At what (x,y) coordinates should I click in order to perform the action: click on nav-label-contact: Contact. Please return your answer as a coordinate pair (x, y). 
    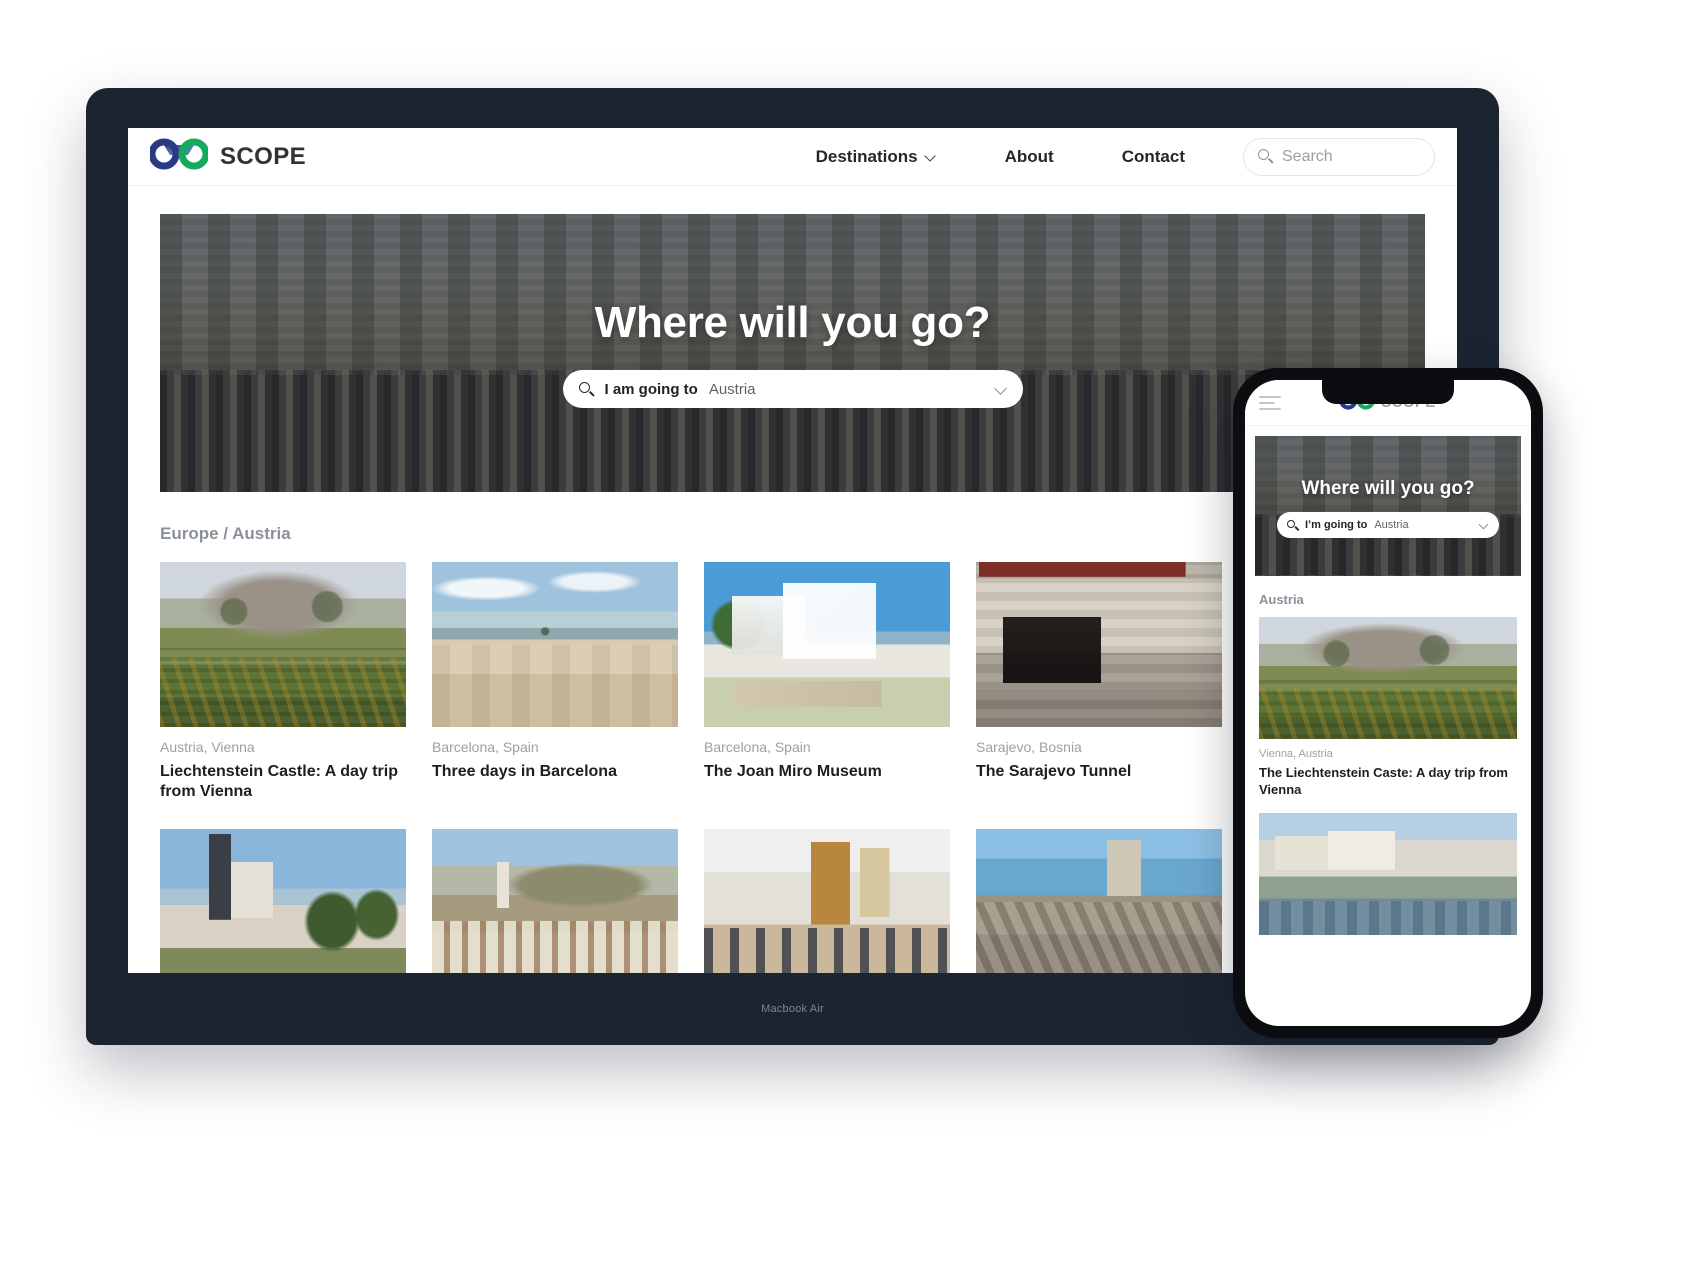
    Looking at the image, I should click on (1153, 156).